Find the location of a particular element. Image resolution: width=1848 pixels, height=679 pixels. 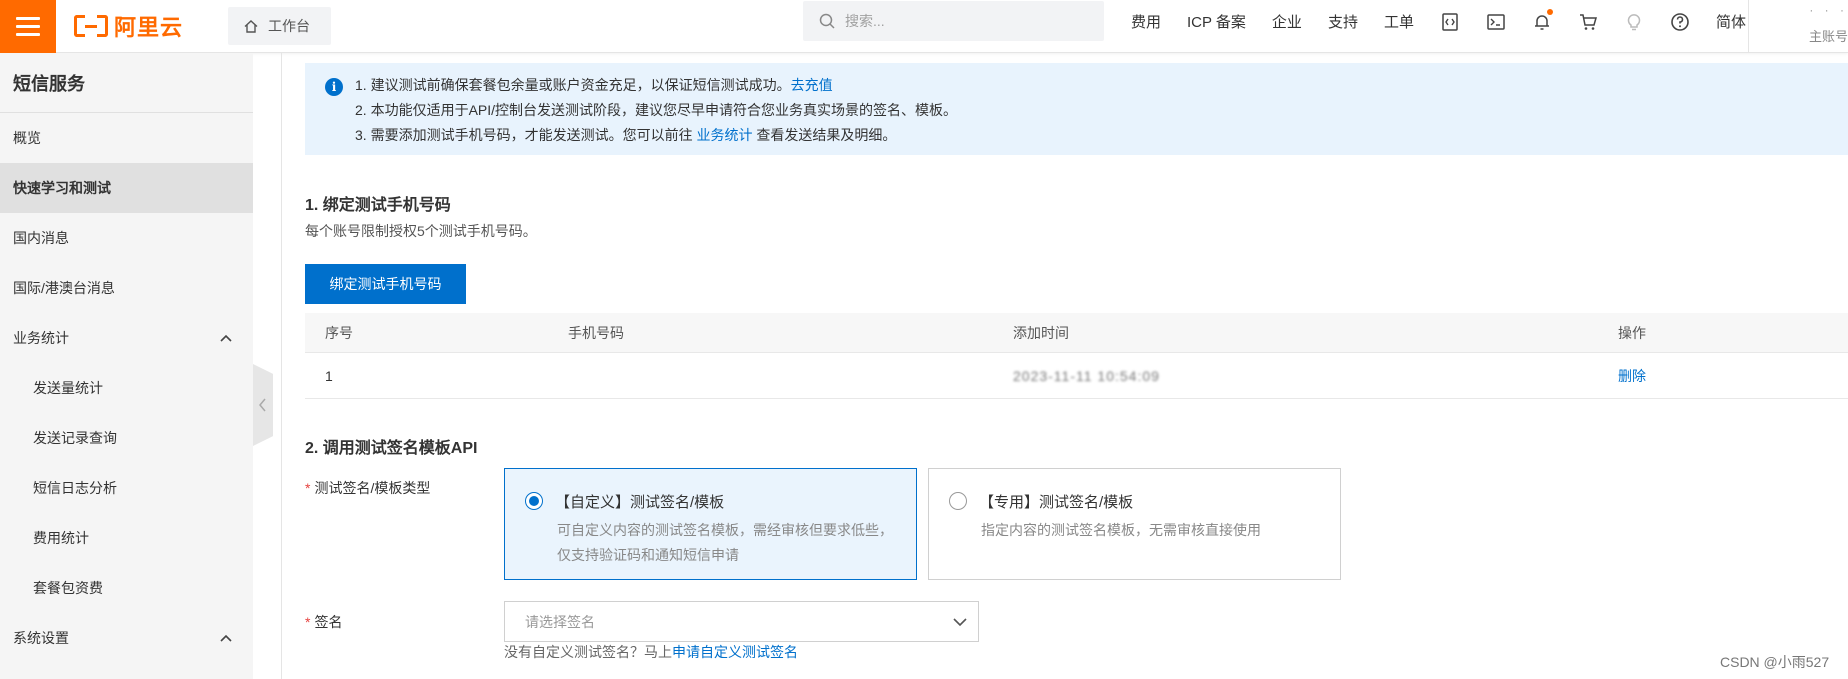

account-name: · · · is located at coordinates (1828, 10).